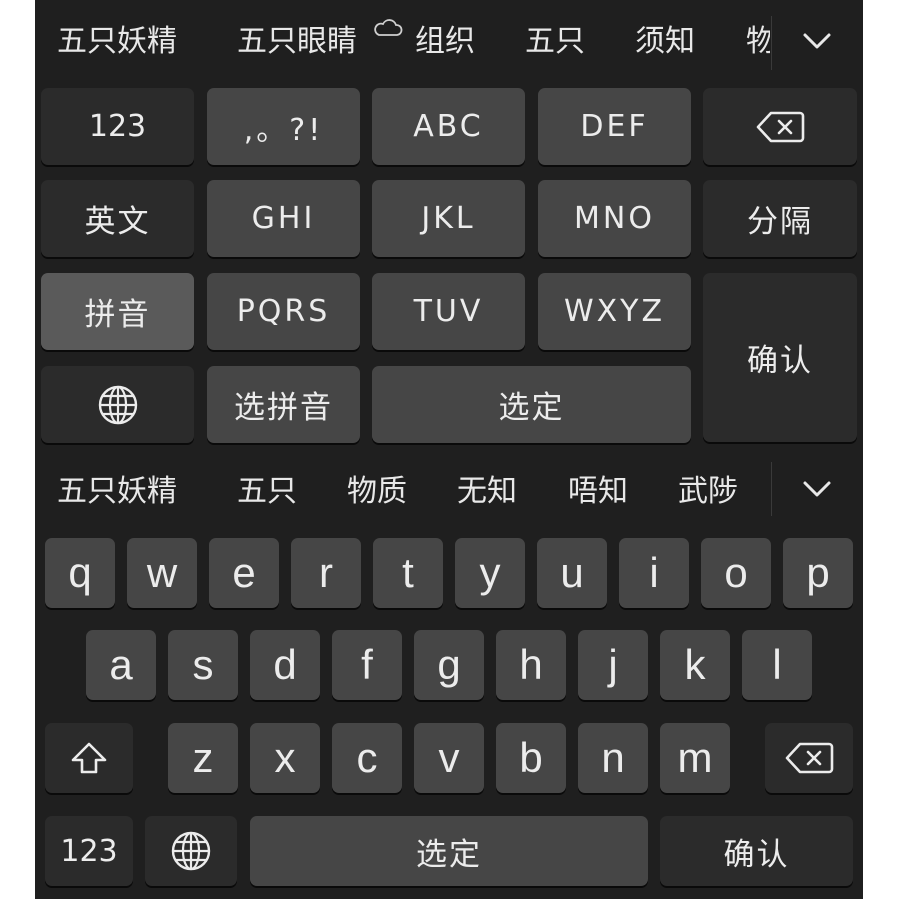 The height and width of the screenshot is (899, 899). Describe the element at coordinates (297, 42) in the screenshot. I see `candidate-item: 五只眼睛` at that location.